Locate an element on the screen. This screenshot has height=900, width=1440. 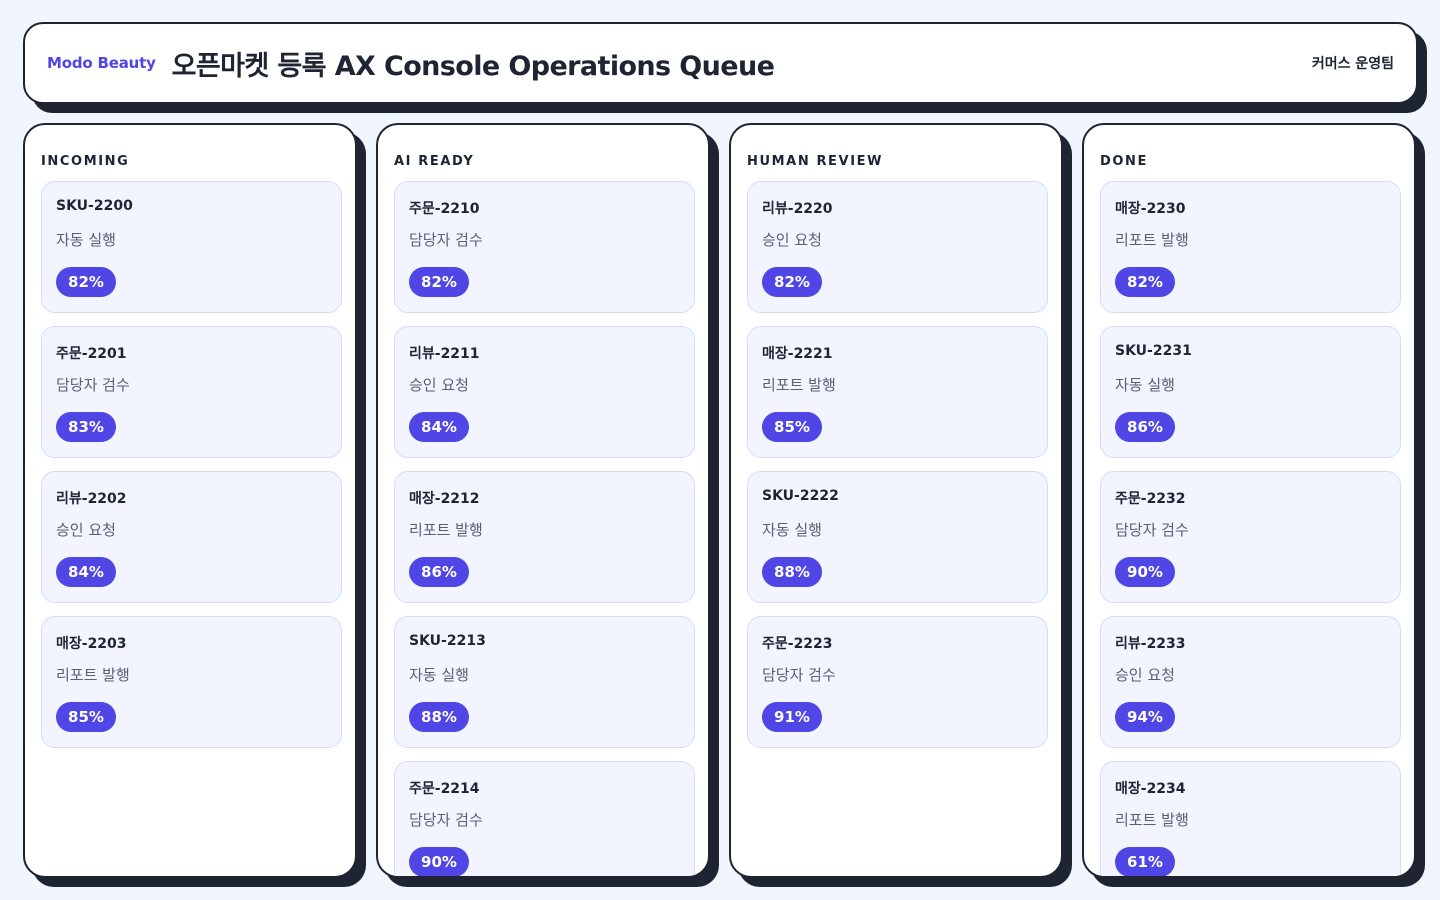
confidence-badge: 91% is located at coordinates (792, 717).